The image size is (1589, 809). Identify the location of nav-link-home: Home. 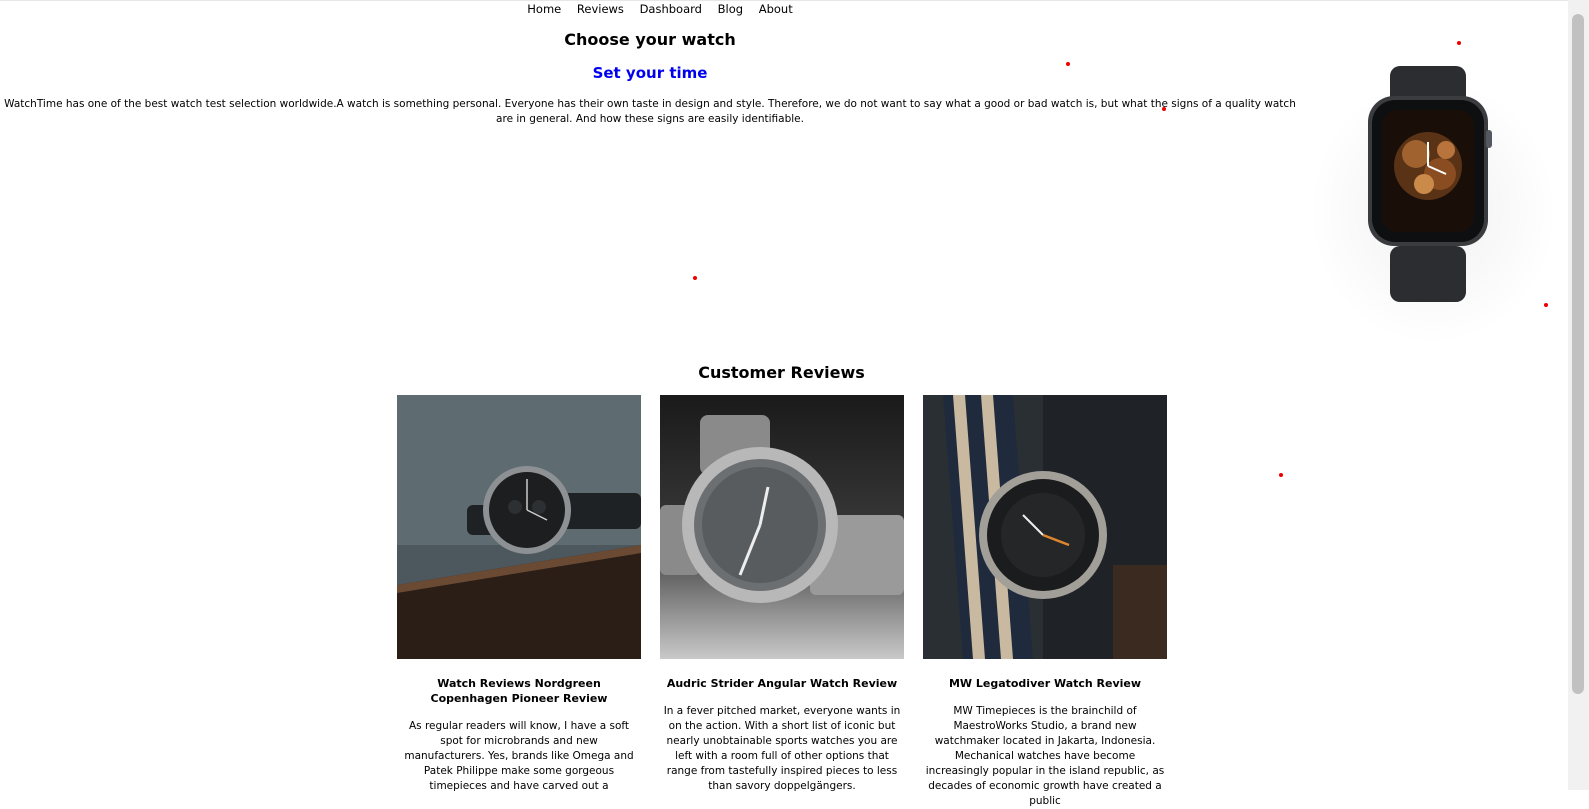
(544, 9).